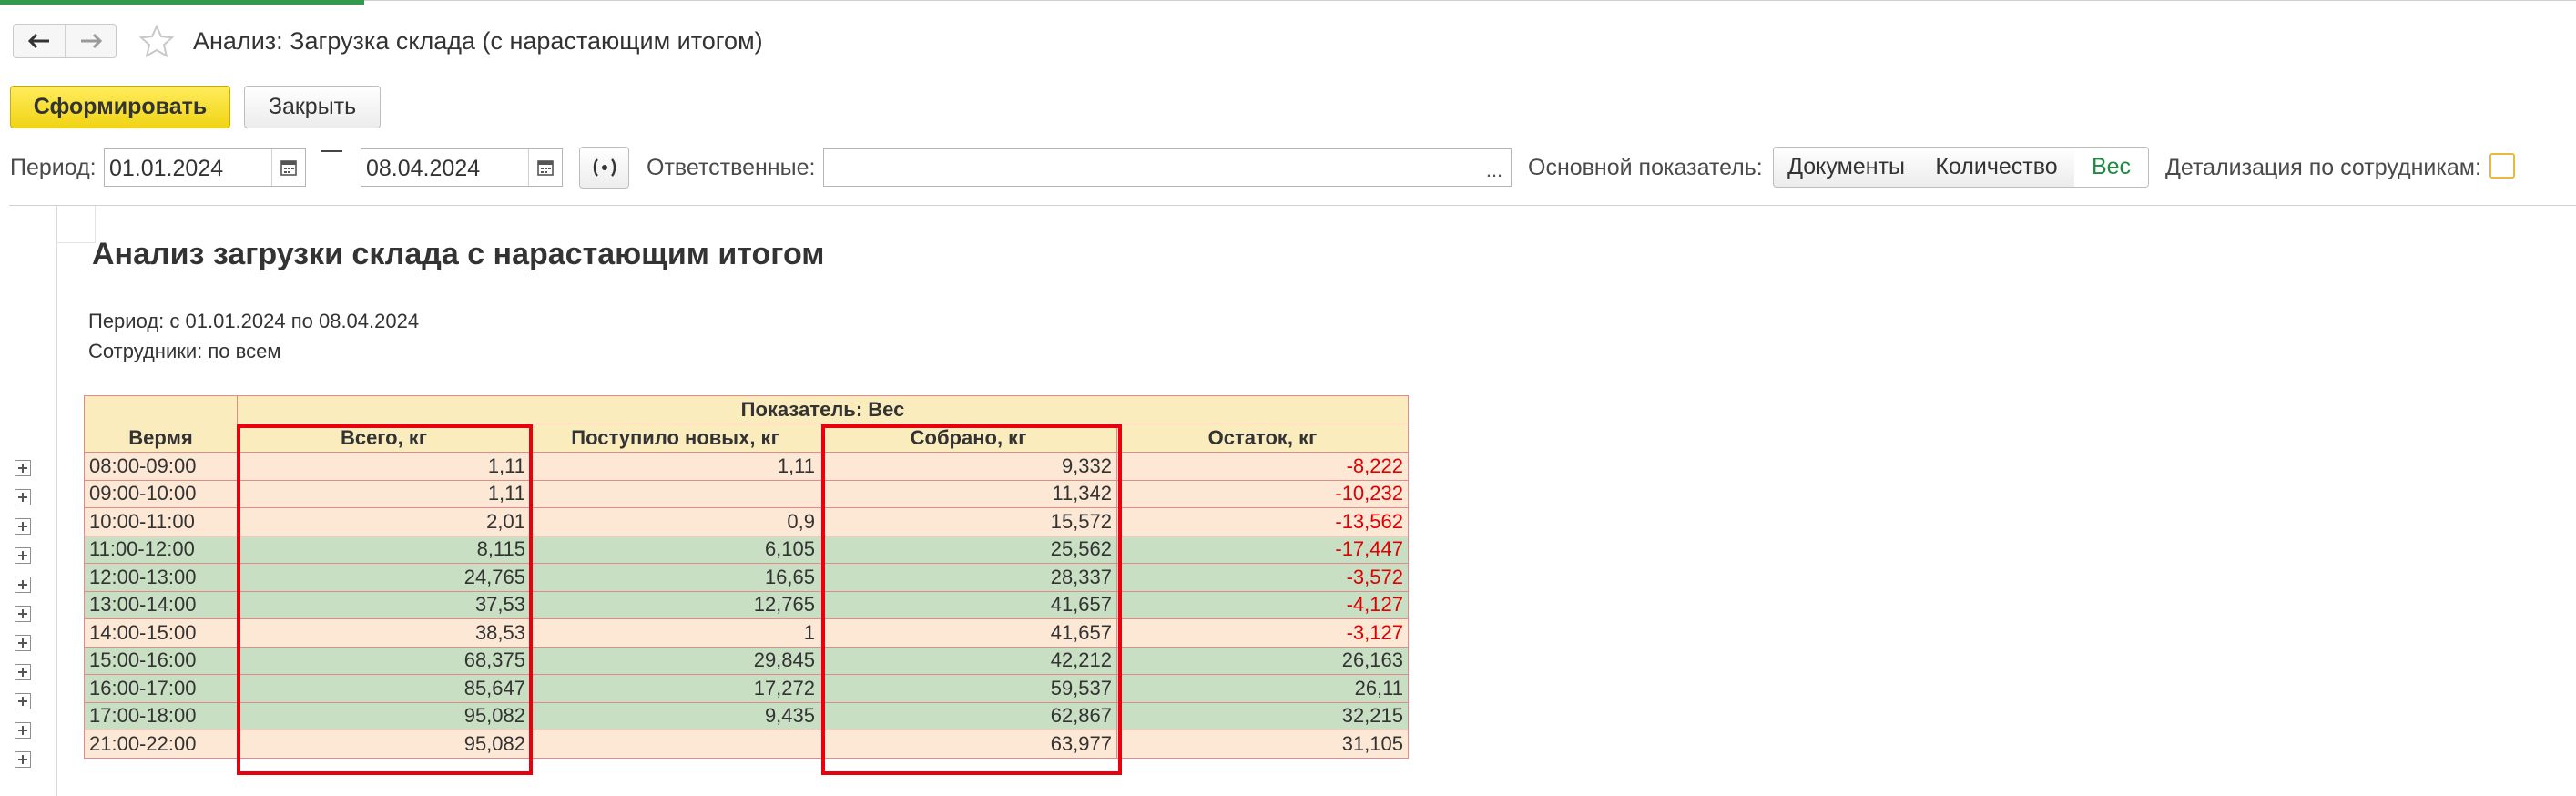 The width and height of the screenshot is (2576, 796). Describe the element at coordinates (424, 168) in the screenshot. I see `date-to-value: 08.04.2024` at that location.